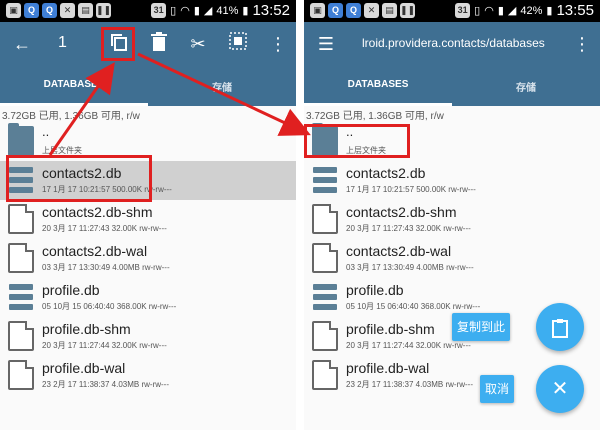 Image resolution: width=600 pixels, height=430 pixels. I want to click on paste-fab, so click(560, 327).